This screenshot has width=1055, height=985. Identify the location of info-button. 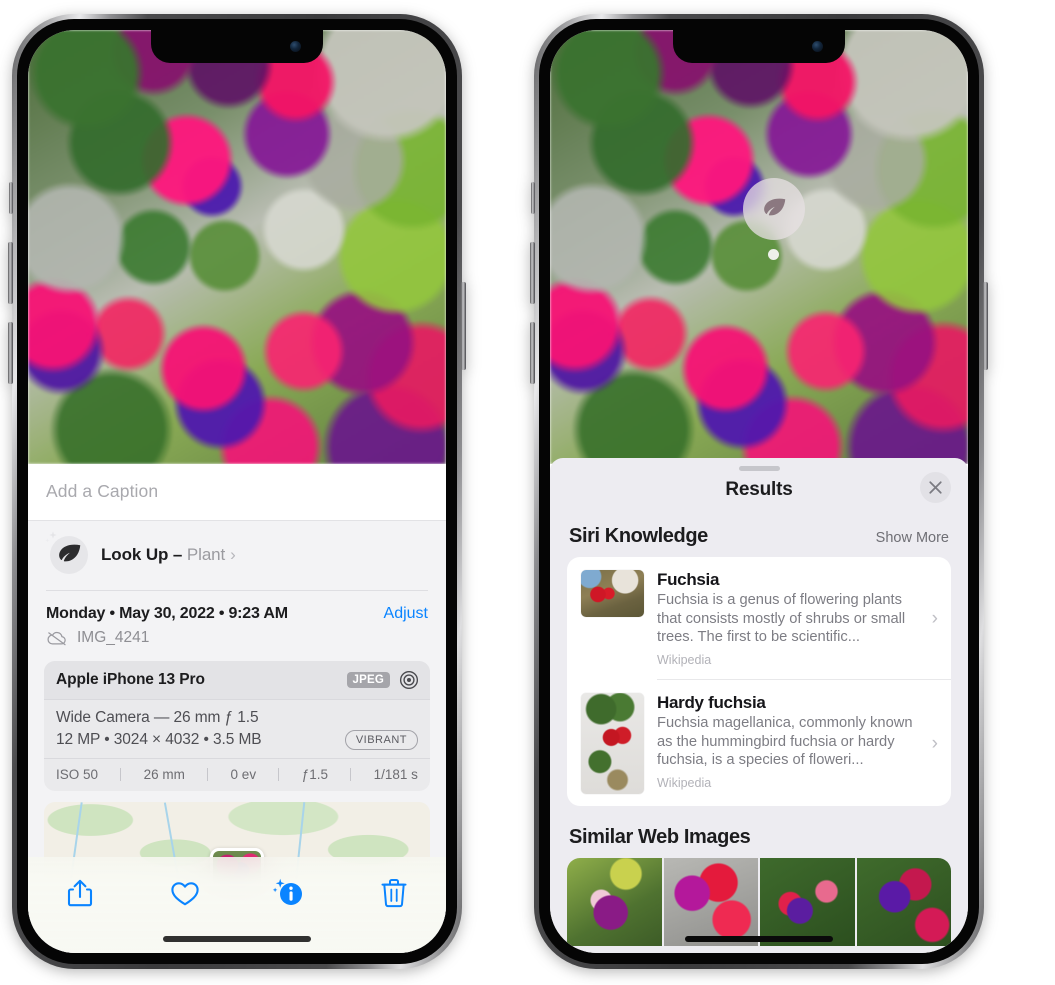
(289, 893).